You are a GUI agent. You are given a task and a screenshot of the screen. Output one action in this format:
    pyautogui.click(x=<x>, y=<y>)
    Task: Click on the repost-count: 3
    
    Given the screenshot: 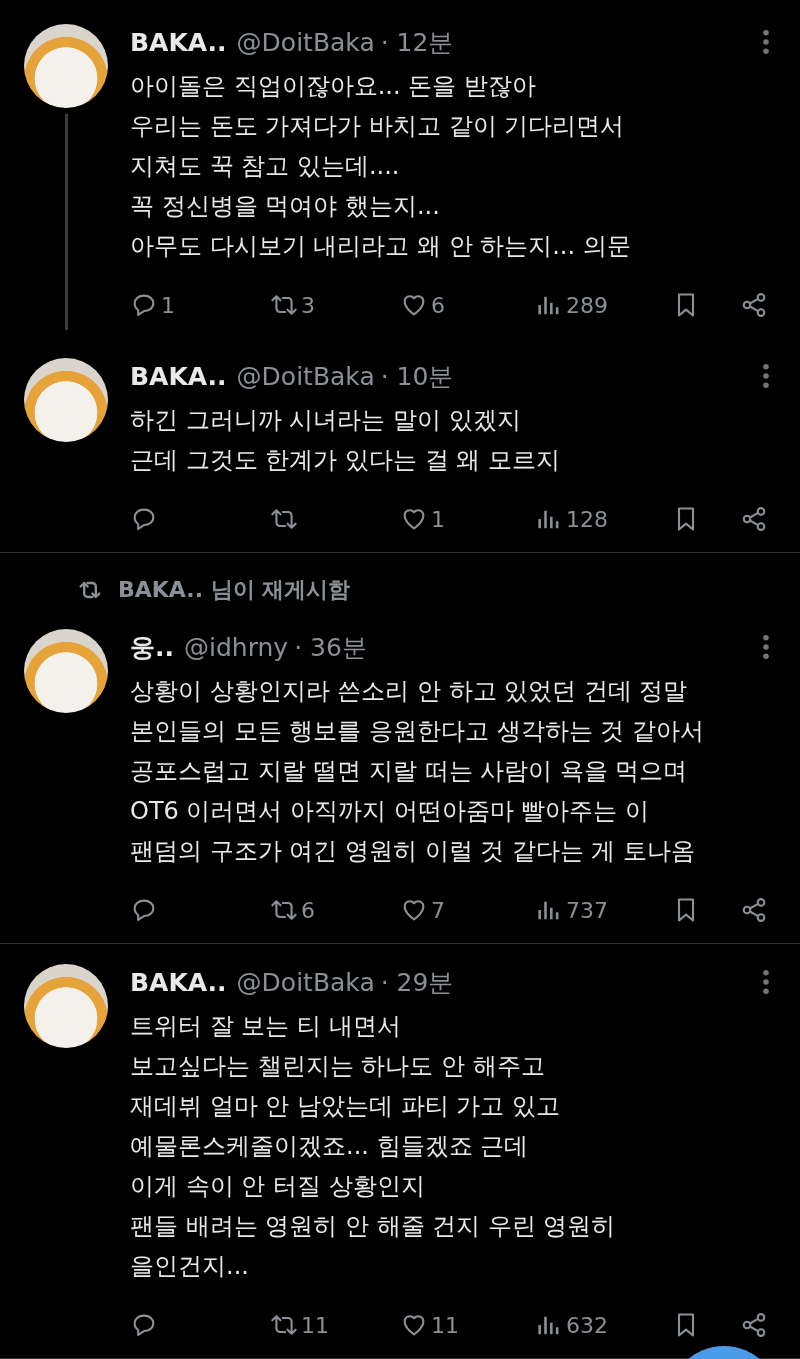 What is the action you would take?
    pyautogui.click(x=308, y=305)
    